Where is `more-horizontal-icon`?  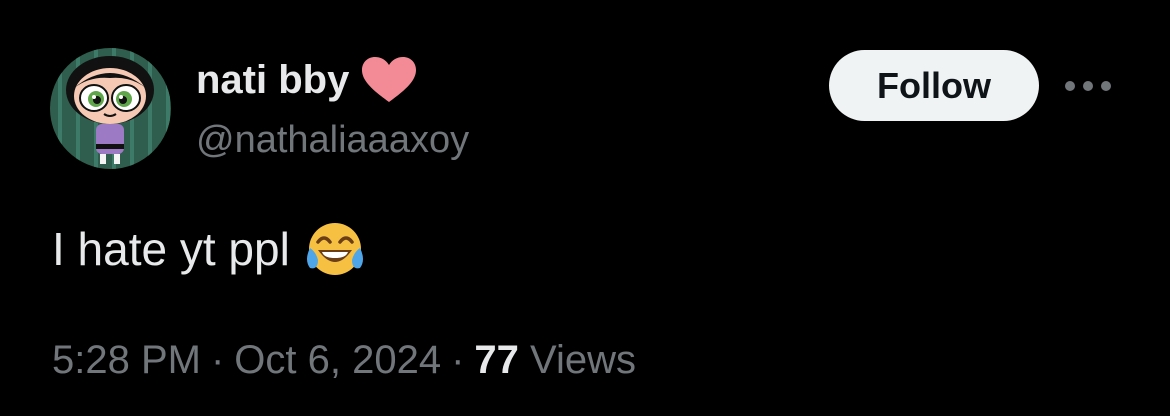 more-horizontal-icon is located at coordinates (1088, 86).